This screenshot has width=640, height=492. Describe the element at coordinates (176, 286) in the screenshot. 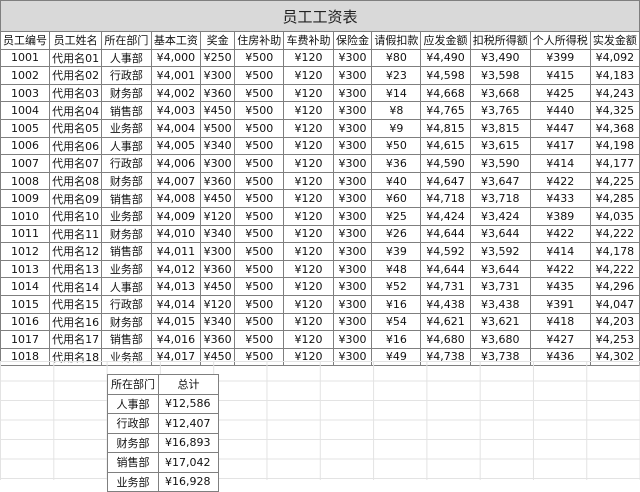

I see `table-cell: ¥4,013` at that location.